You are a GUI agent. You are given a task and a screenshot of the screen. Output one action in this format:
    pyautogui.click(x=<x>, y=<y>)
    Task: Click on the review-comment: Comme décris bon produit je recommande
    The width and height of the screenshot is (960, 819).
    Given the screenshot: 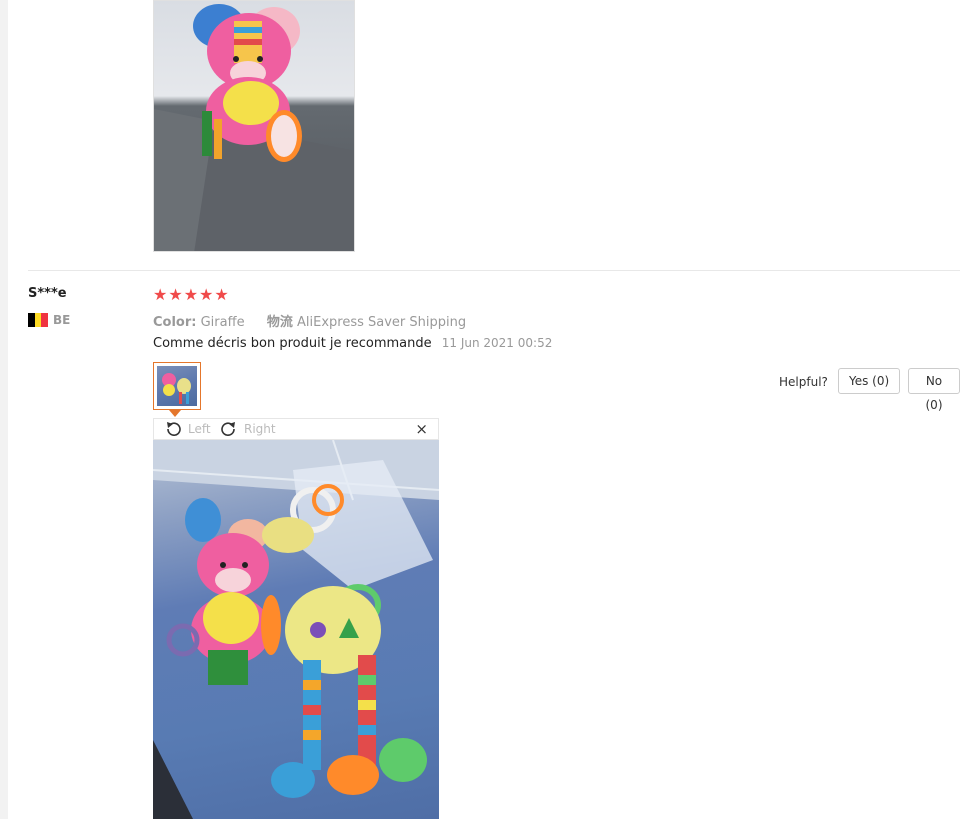 What is the action you would take?
    pyautogui.click(x=292, y=343)
    